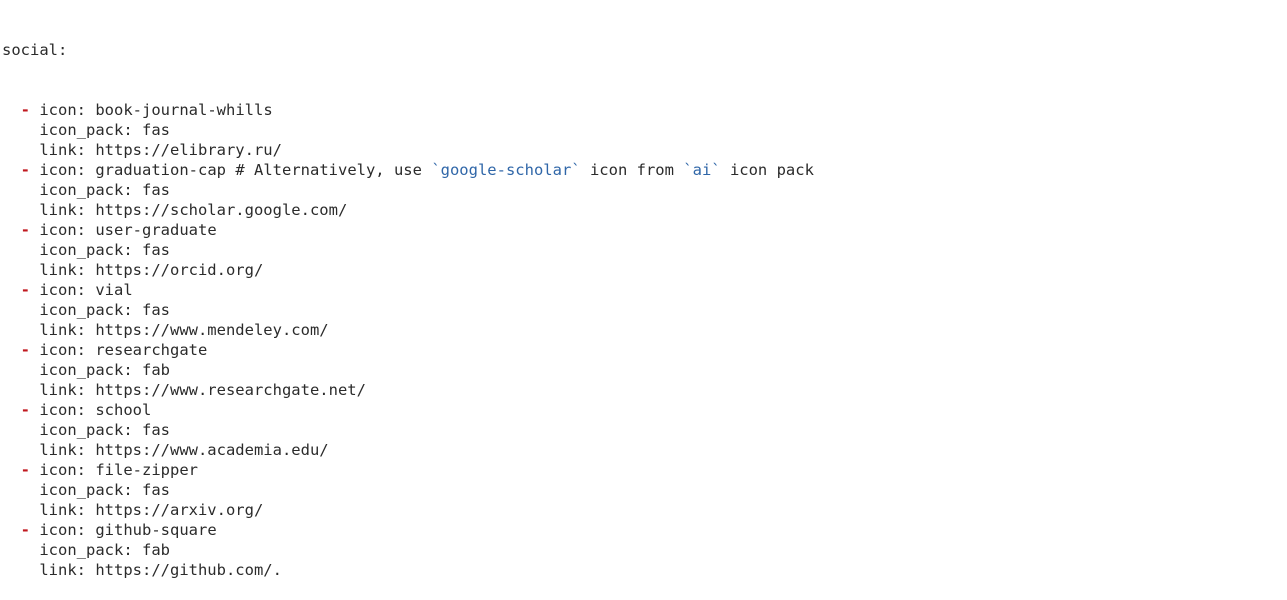 The width and height of the screenshot is (1287, 600). Describe the element at coordinates (156, 530) in the screenshot. I see `icon-value: github-square` at that location.